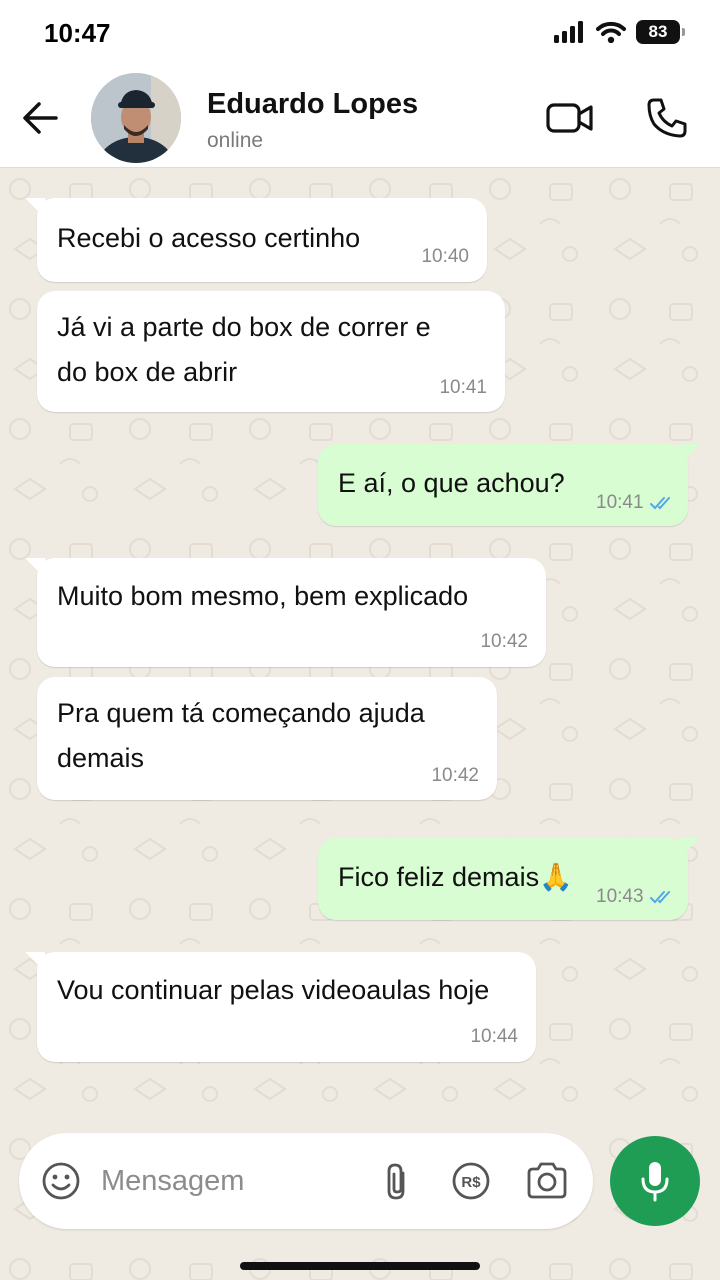  I want to click on message-input, so click(236, 1181).